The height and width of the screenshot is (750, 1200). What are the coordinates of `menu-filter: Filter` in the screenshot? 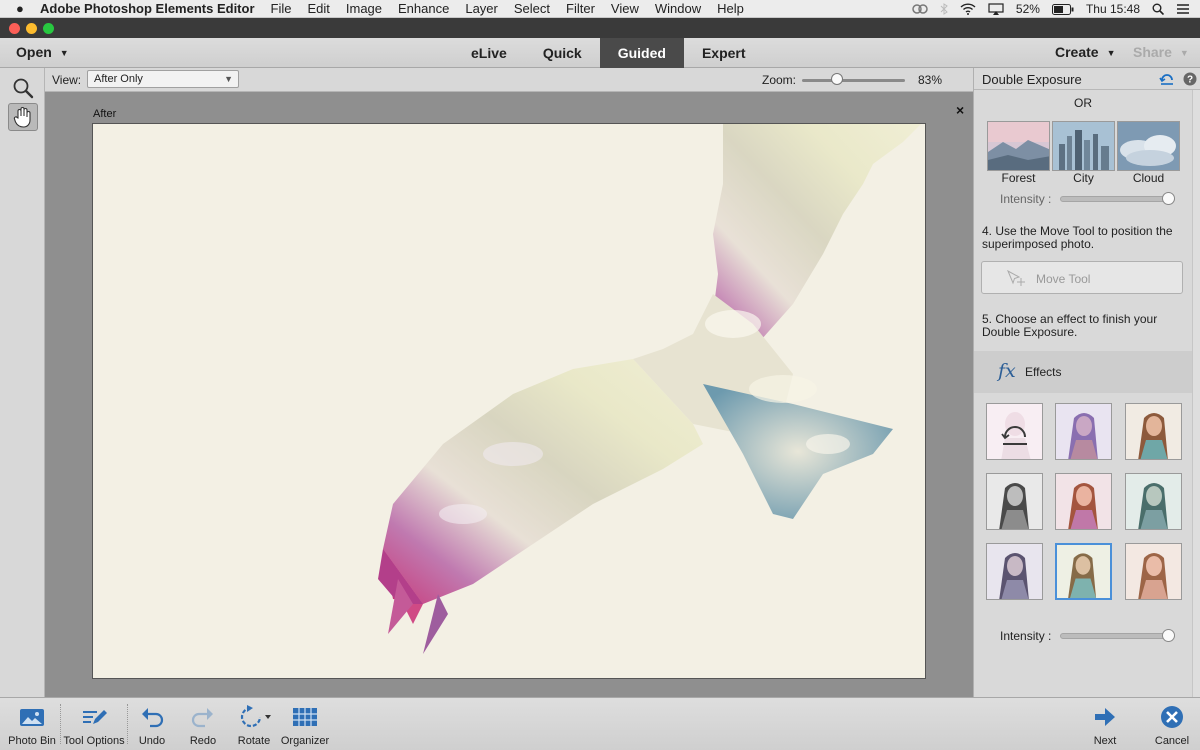 It's located at (580, 8).